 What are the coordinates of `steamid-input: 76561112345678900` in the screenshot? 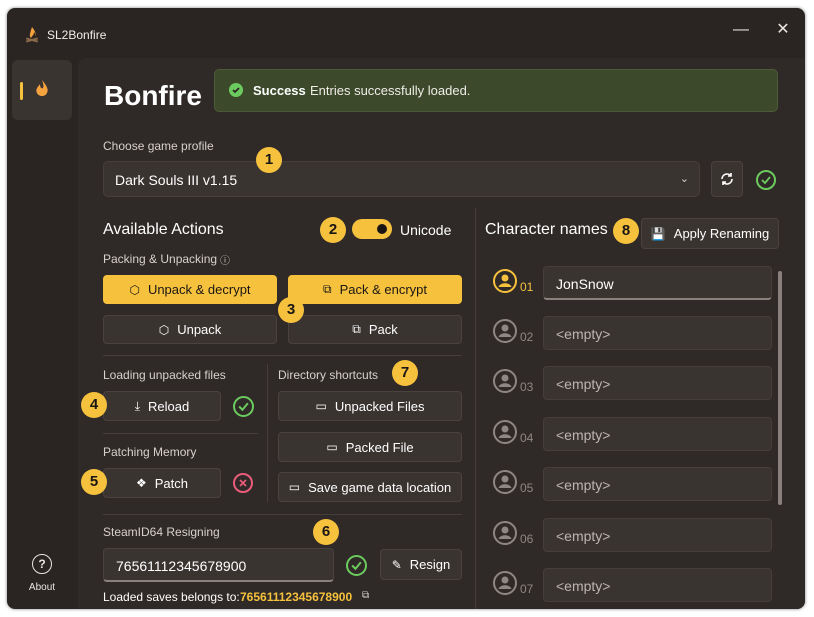 It's located at (218, 565).